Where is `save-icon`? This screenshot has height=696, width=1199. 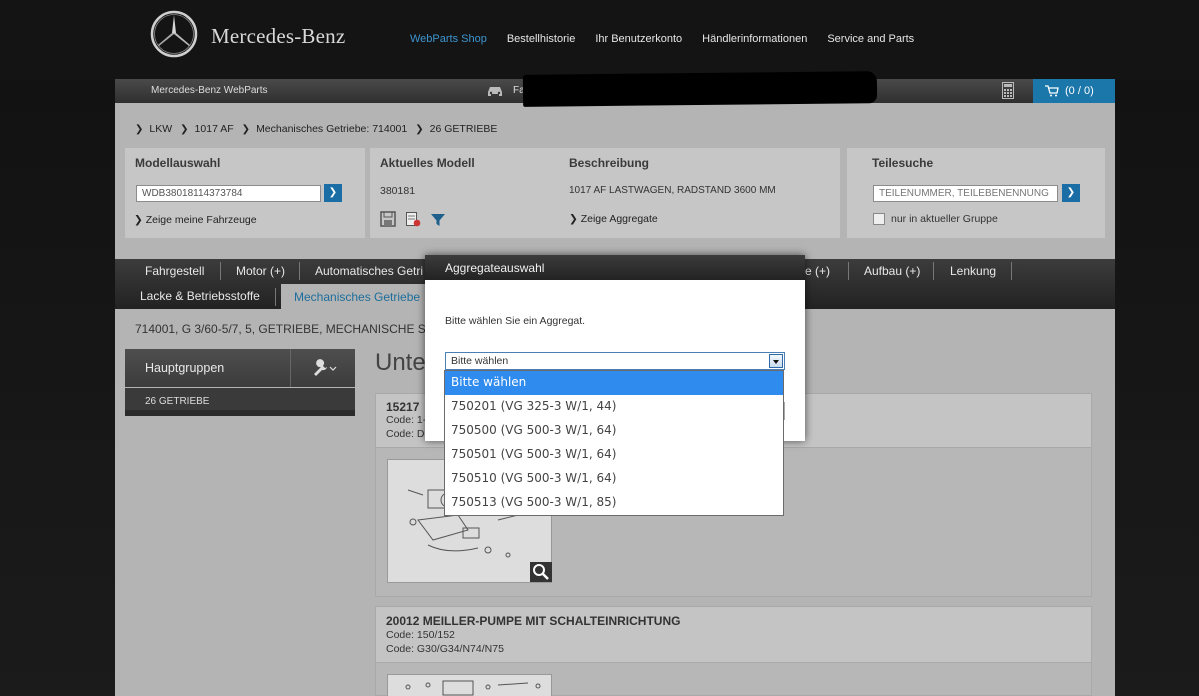 save-icon is located at coordinates (388, 219).